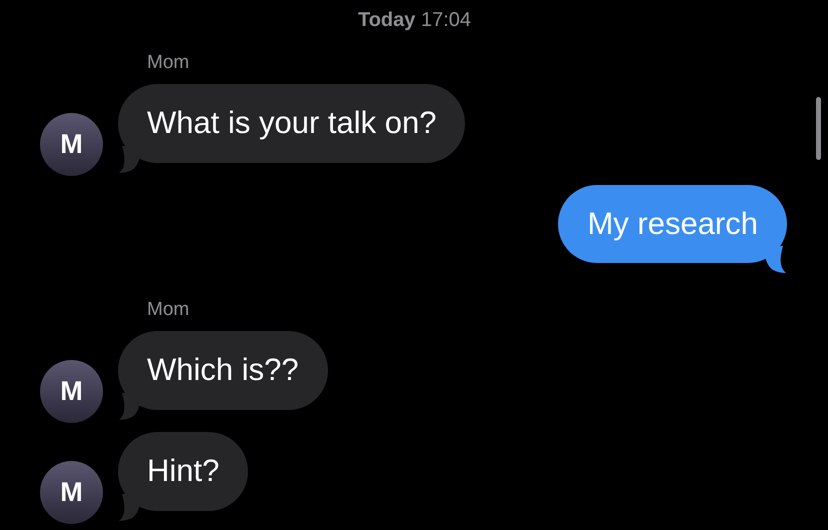 The width and height of the screenshot is (828, 530). I want to click on message-bubble: What is your talk on?, so click(292, 123).